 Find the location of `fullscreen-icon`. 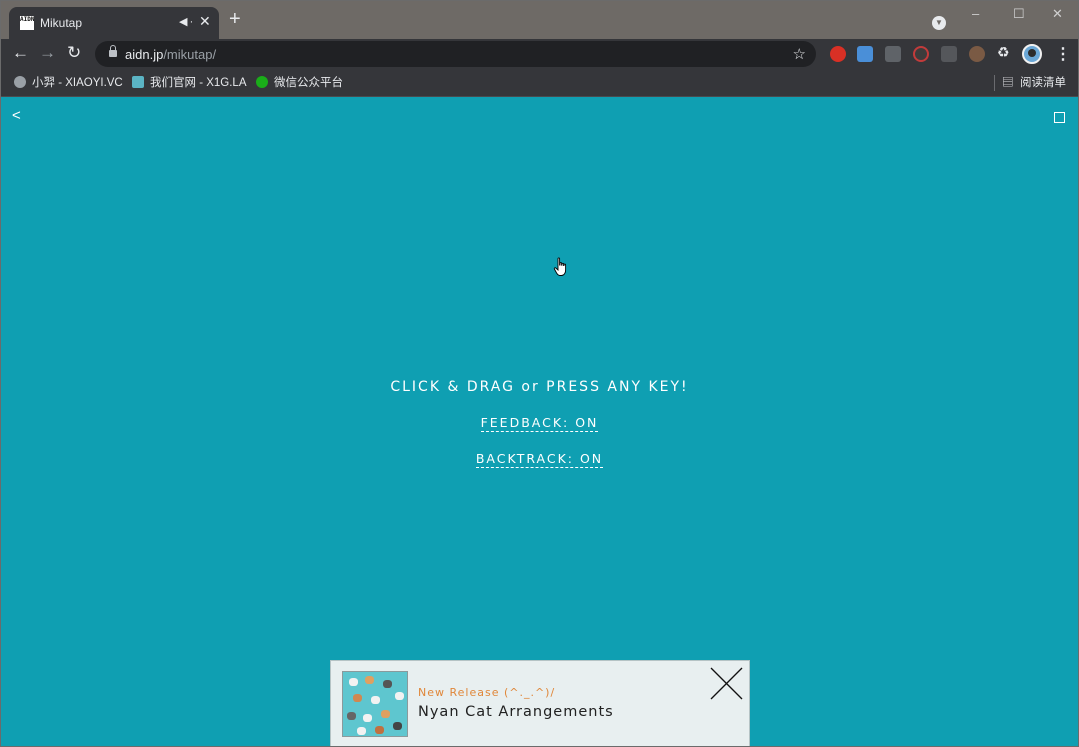

fullscreen-icon is located at coordinates (1059, 117).